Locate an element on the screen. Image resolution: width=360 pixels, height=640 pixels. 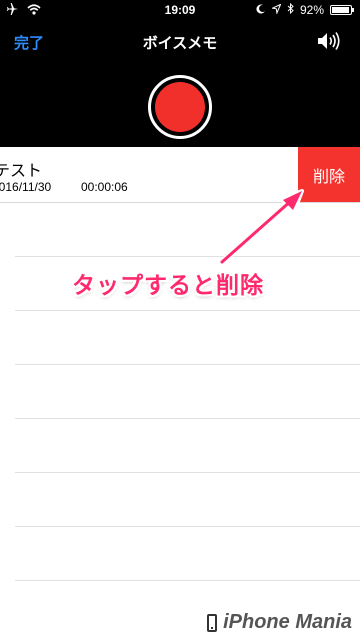
moon-icon is located at coordinates (261, 10).